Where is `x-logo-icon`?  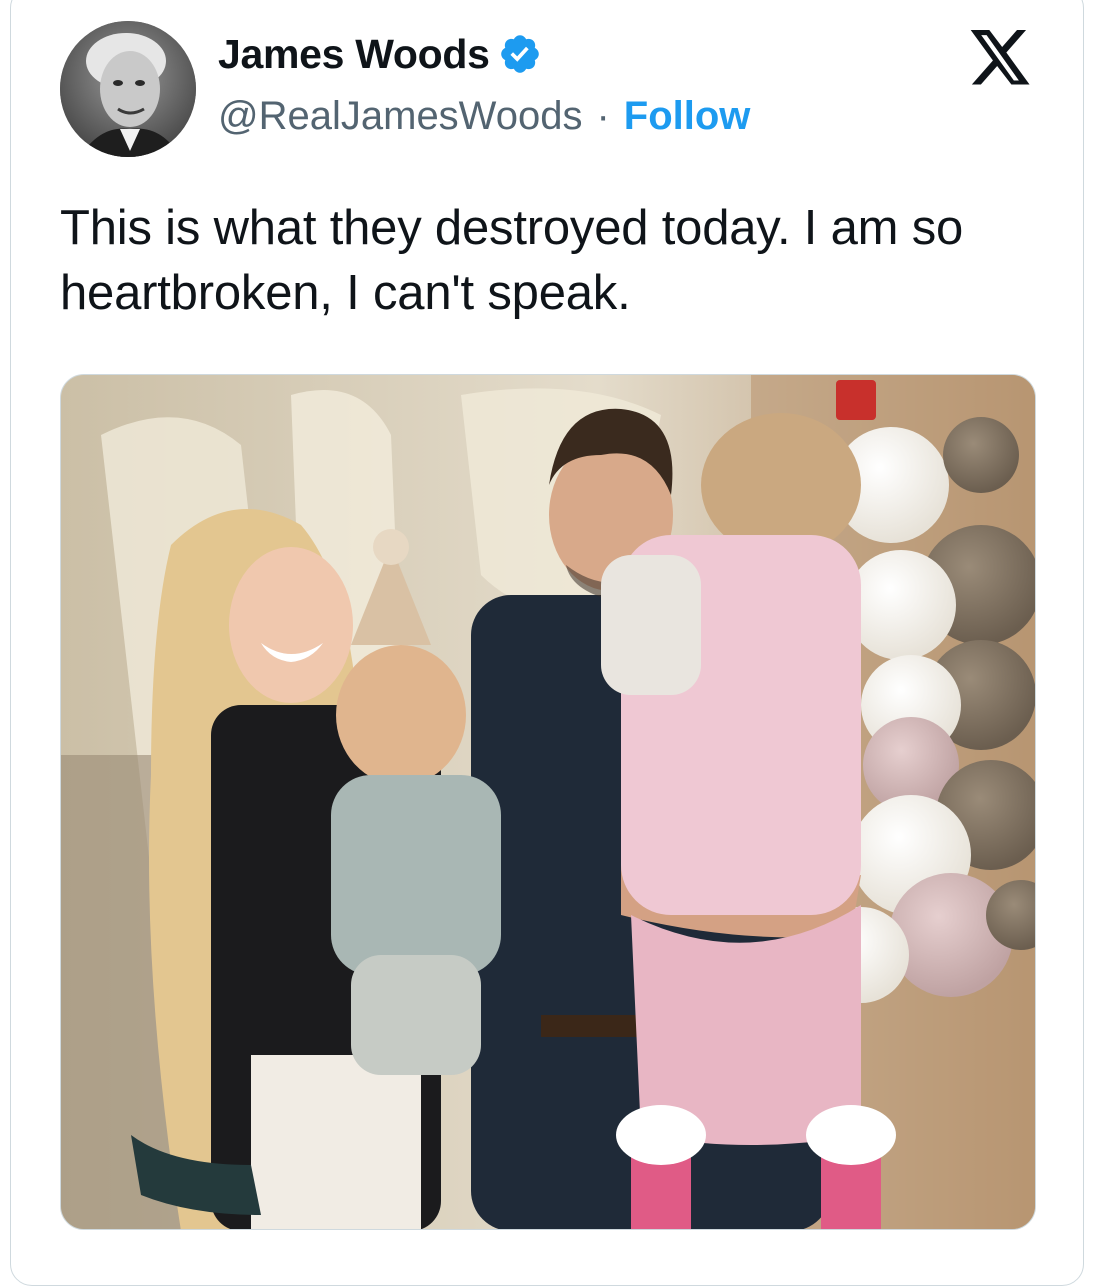 x-logo-icon is located at coordinates (1000, 60).